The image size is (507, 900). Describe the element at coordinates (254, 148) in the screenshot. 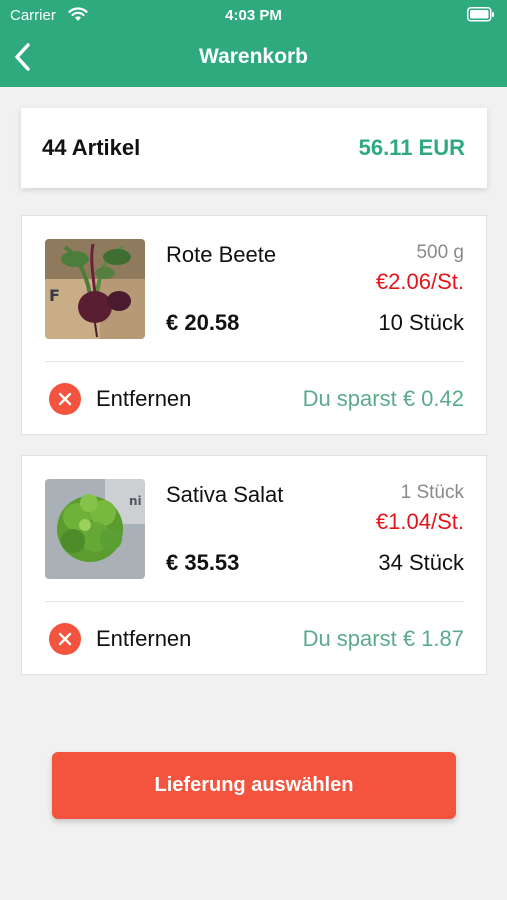

I see `cart-summary: 44 Artikel 56.11 EUR` at that location.